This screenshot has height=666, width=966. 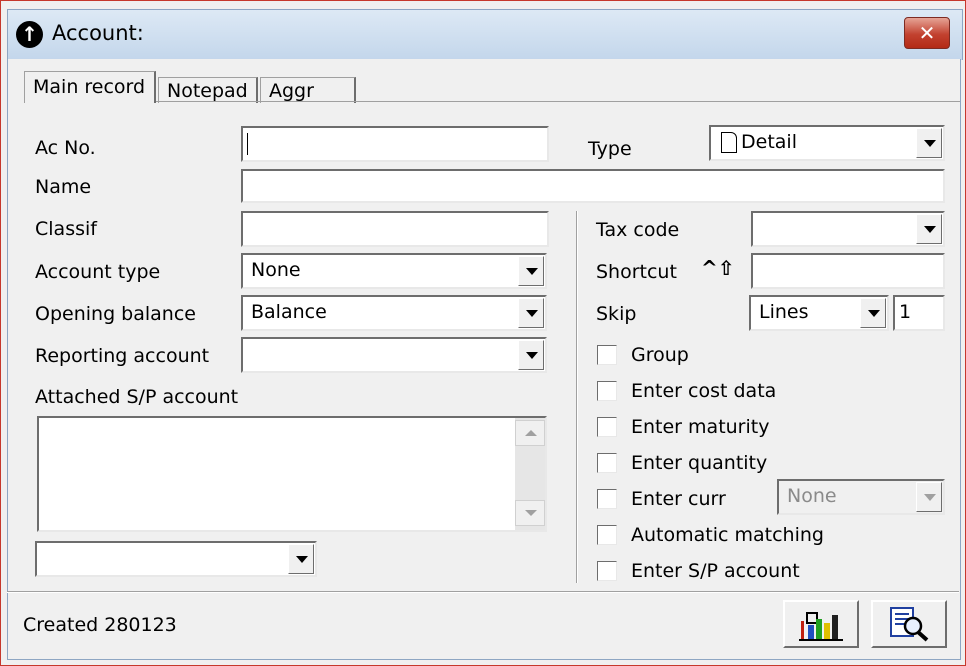 What do you see at coordinates (292, 474) in the screenshot?
I see `attached-sp-listbox` at bounding box center [292, 474].